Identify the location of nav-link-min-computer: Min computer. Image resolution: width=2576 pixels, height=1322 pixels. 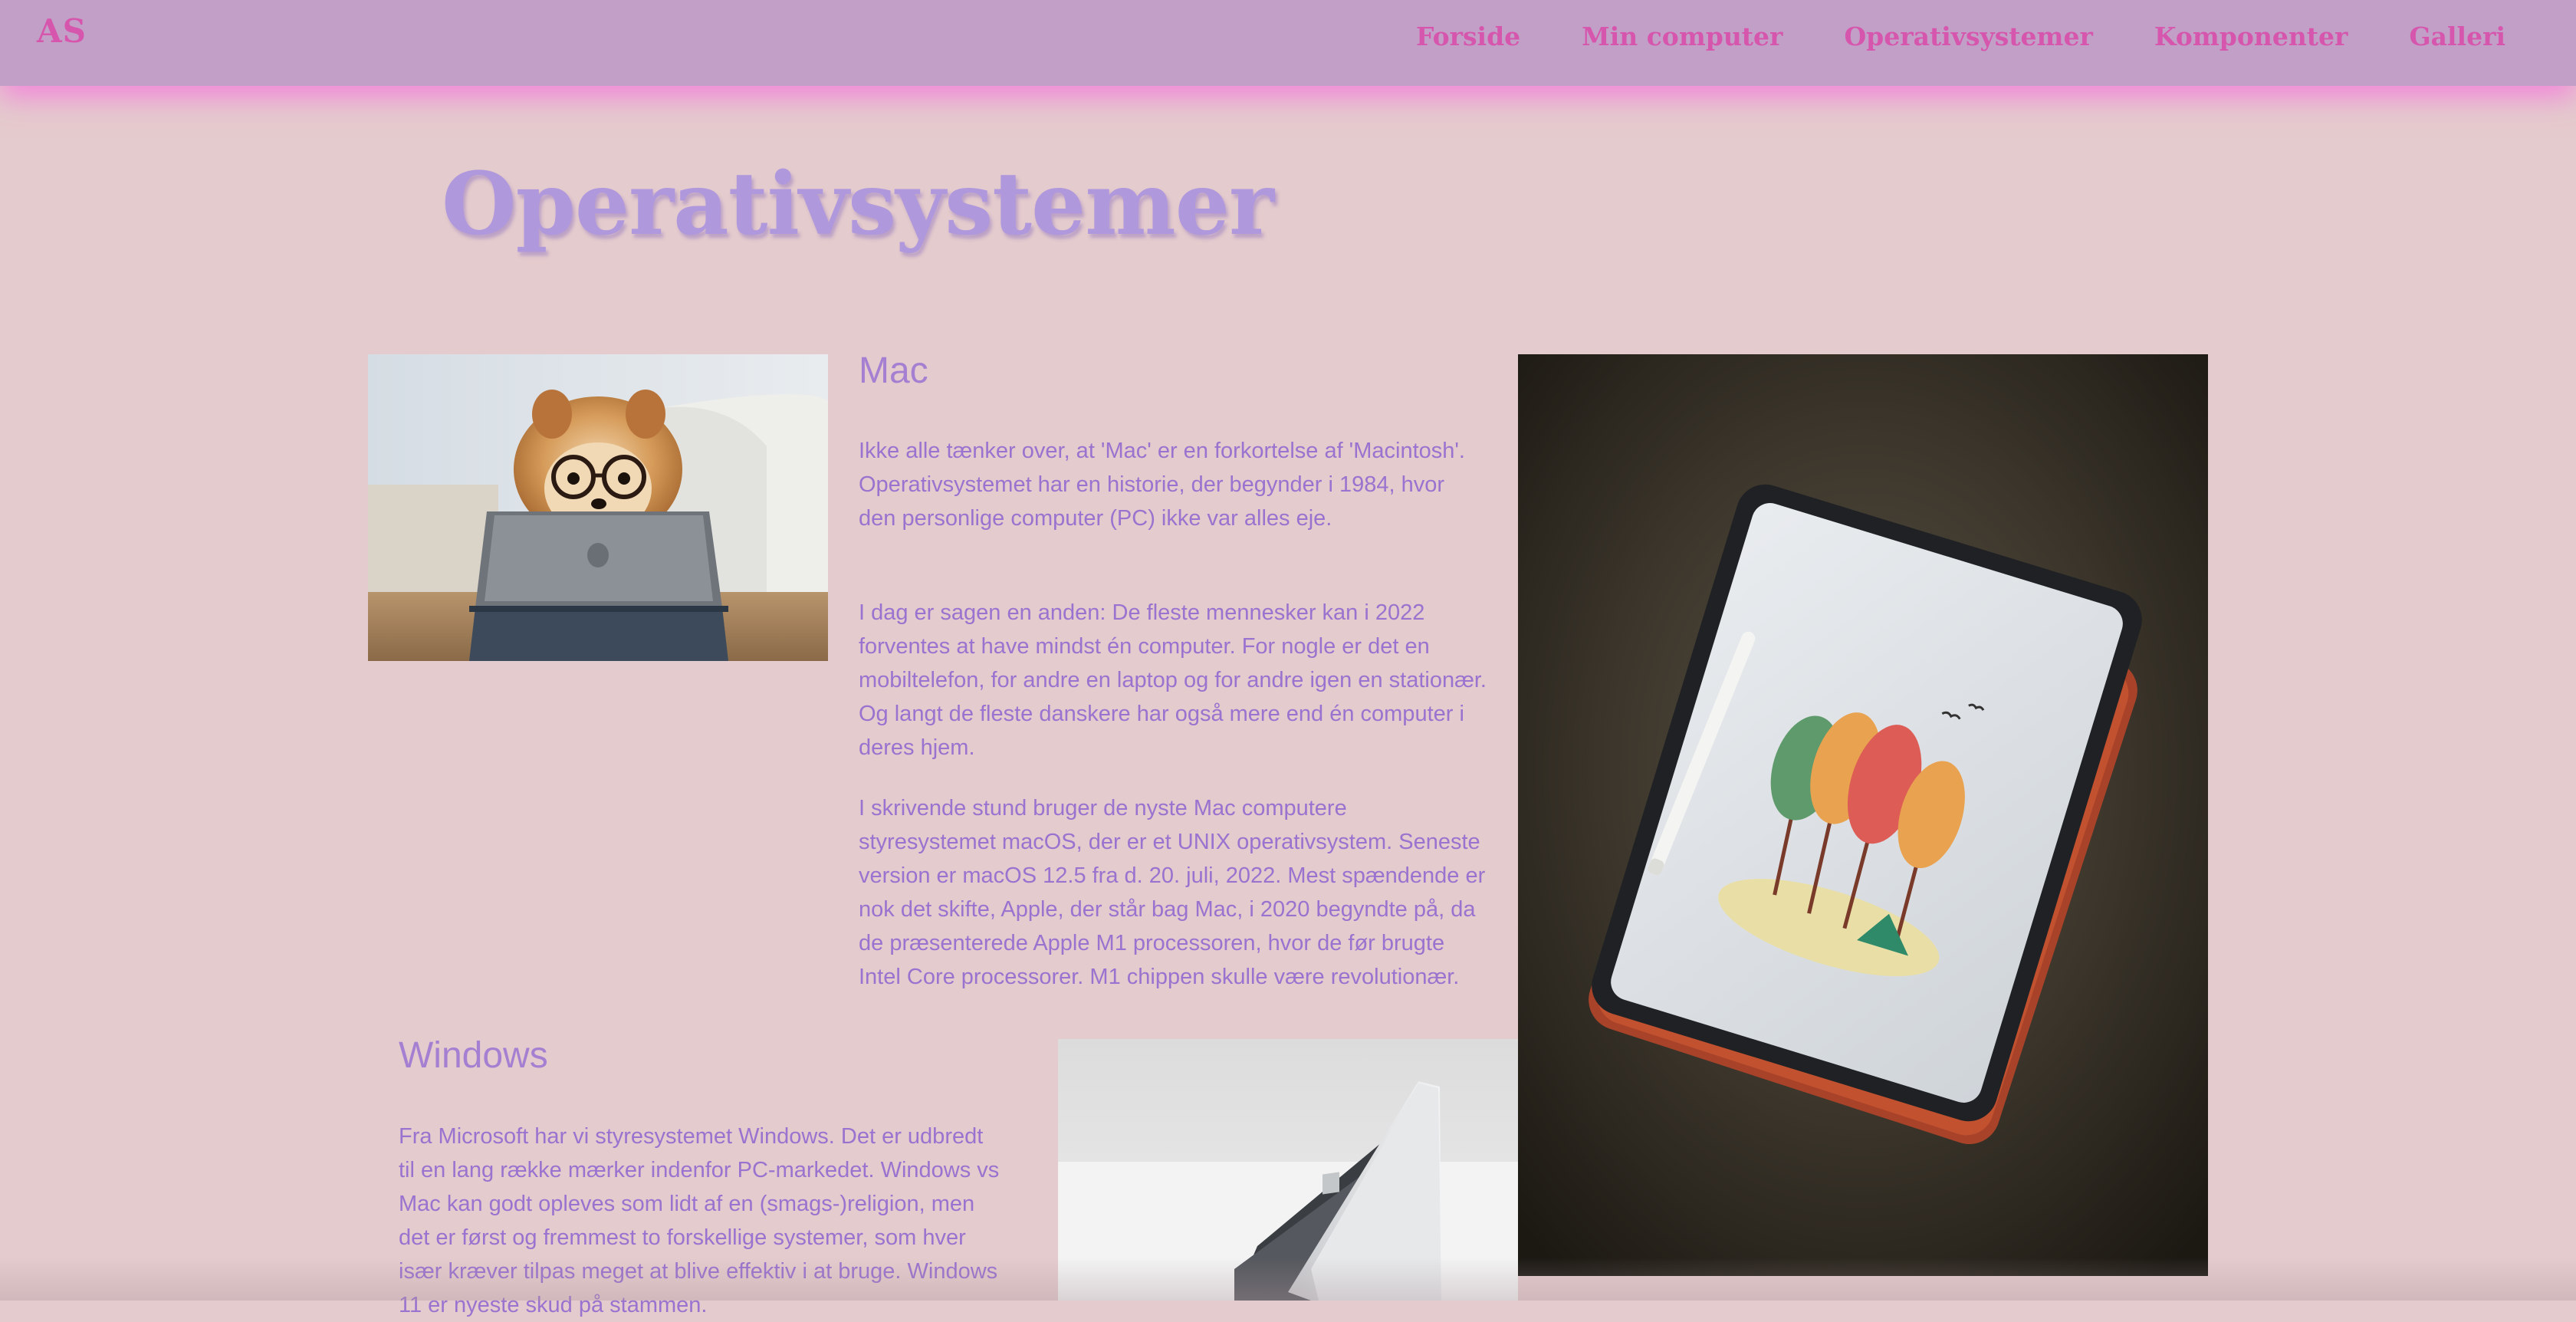
(1683, 36).